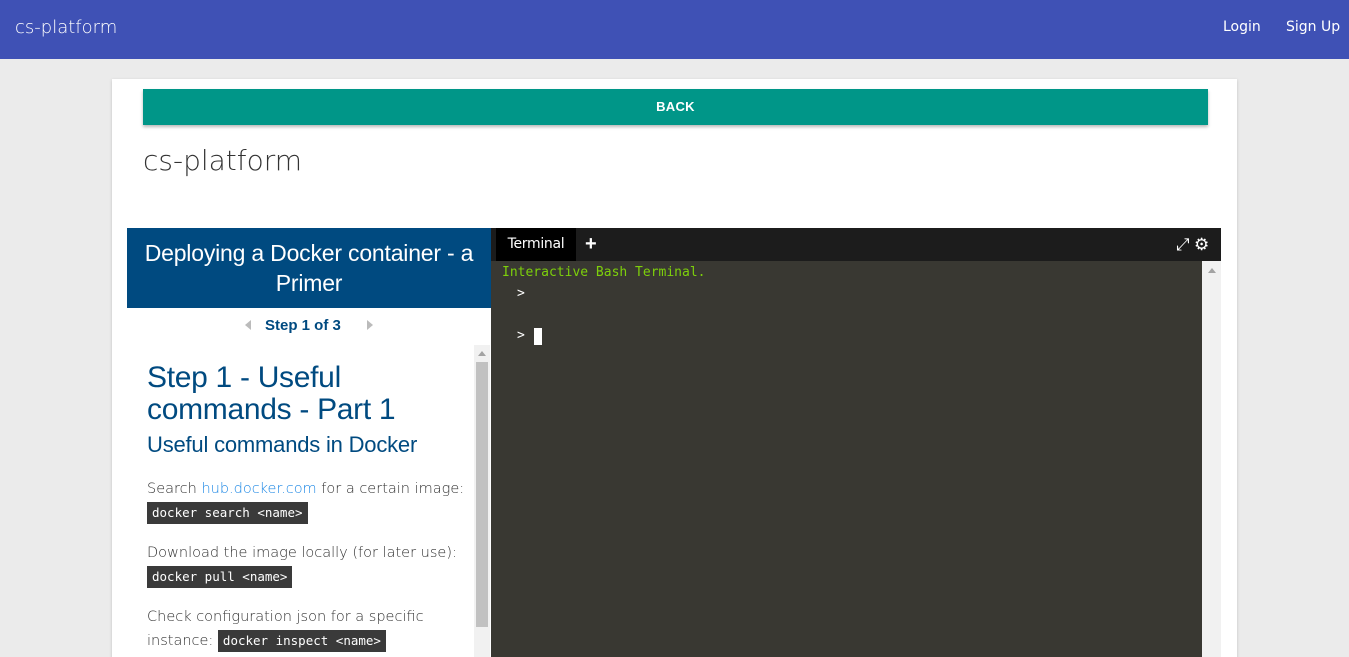 Image resolution: width=1349 pixels, height=657 pixels. What do you see at coordinates (309, 268) in the screenshot?
I see `tutorial-title: Deploying a Docker container - a Primer` at bounding box center [309, 268].